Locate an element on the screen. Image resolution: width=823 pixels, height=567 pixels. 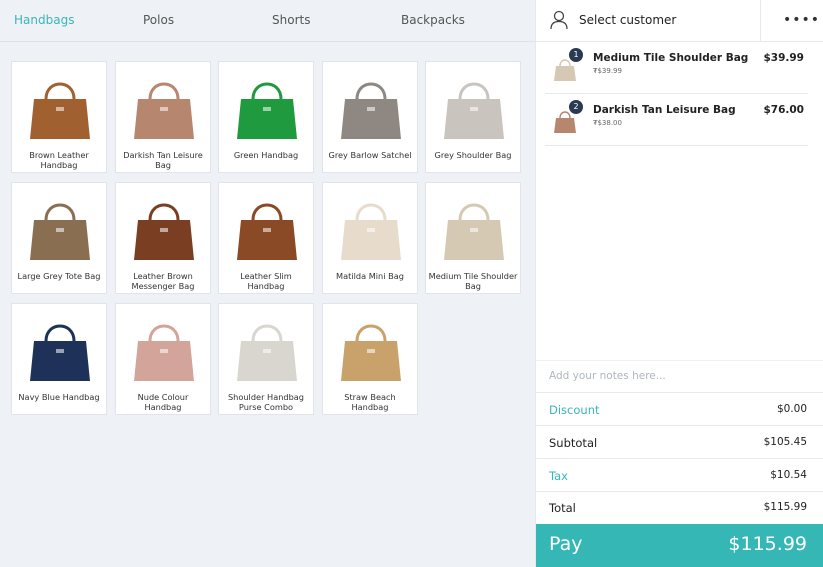
product-card: Large Grey Tote Bag is located at coordinates (59, 238).